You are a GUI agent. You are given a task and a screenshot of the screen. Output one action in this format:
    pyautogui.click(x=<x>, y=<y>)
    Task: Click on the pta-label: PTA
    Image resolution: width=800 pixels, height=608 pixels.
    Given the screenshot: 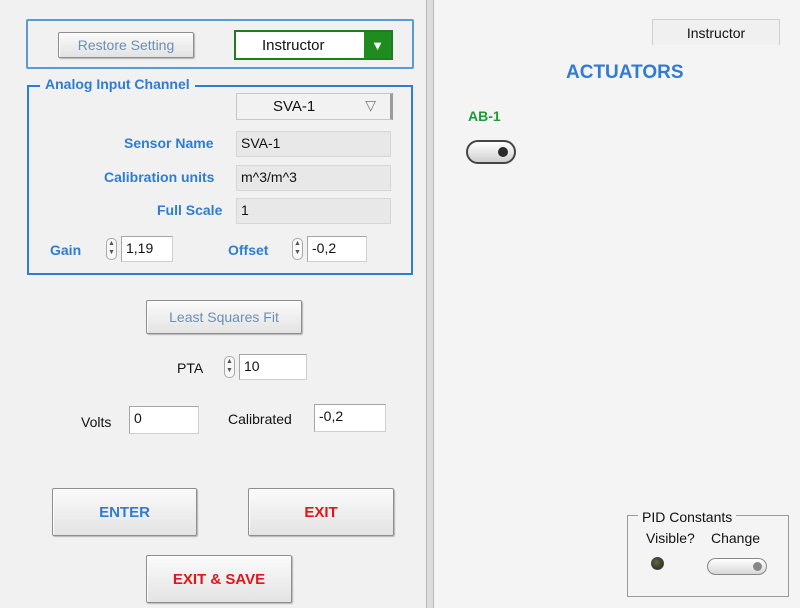 What is the action you would take?
    pyautogui.click(x=190, y=368)
    